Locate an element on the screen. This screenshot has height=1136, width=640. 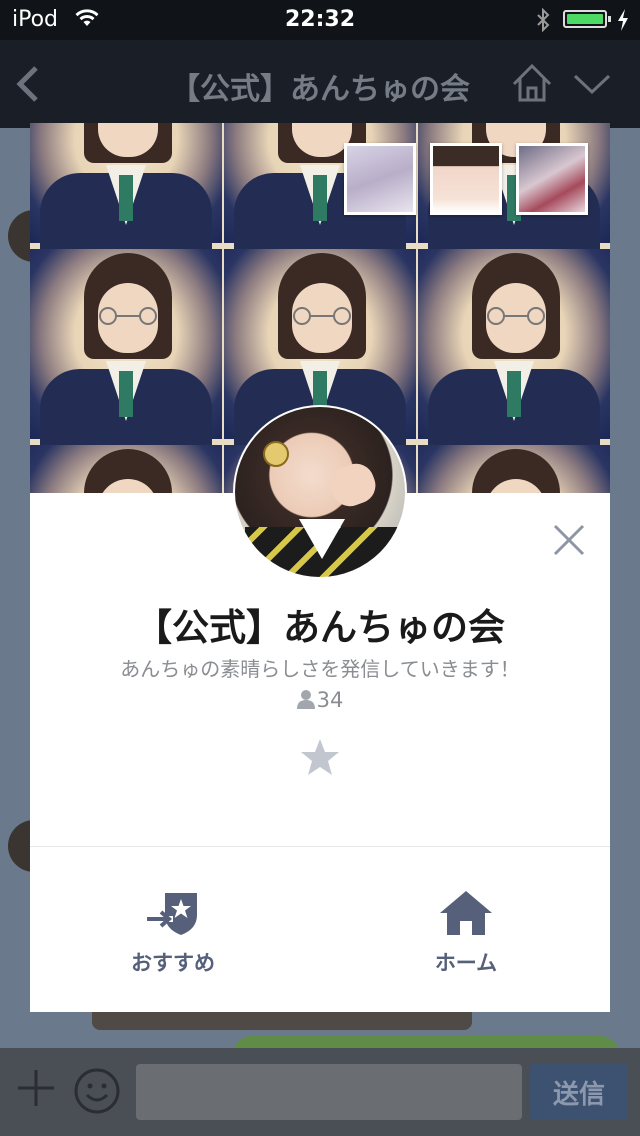
charging-icon is located at coordinates (623, 20).